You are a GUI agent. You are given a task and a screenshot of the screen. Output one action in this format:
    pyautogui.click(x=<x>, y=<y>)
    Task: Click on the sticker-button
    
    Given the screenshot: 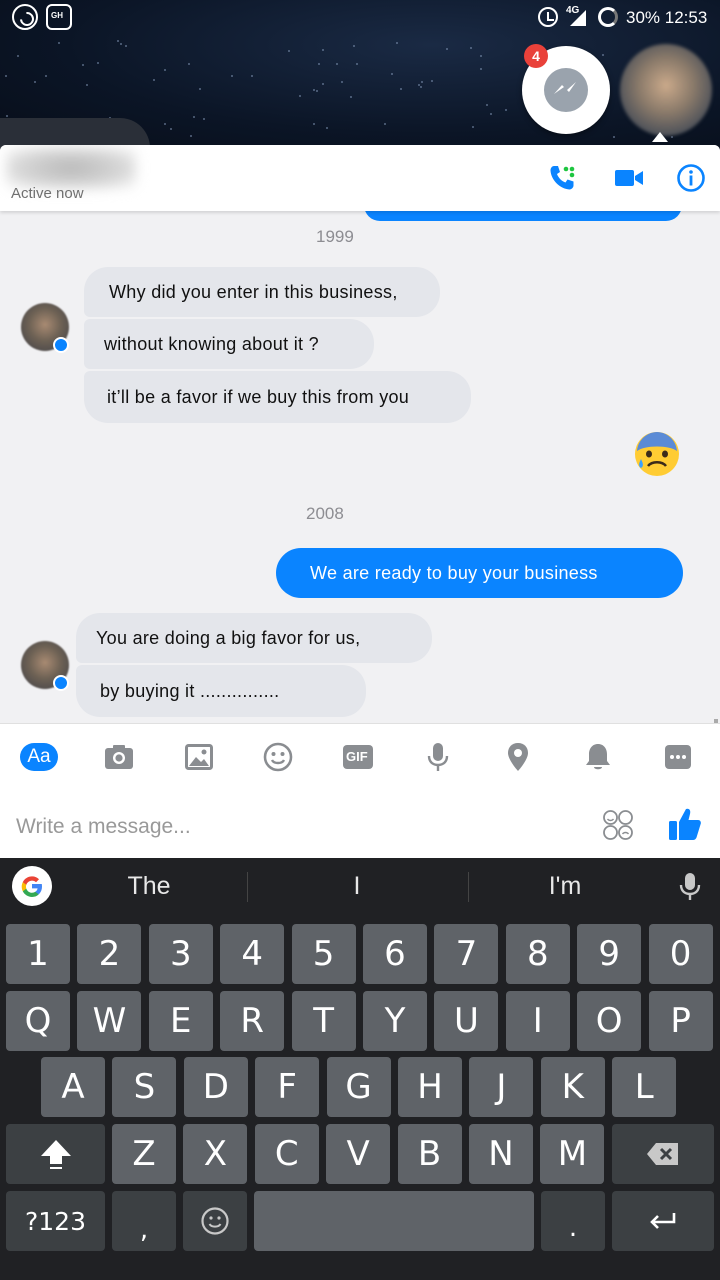 What is the action you would take?
    pyautogui.click(x=278, y=757)
    